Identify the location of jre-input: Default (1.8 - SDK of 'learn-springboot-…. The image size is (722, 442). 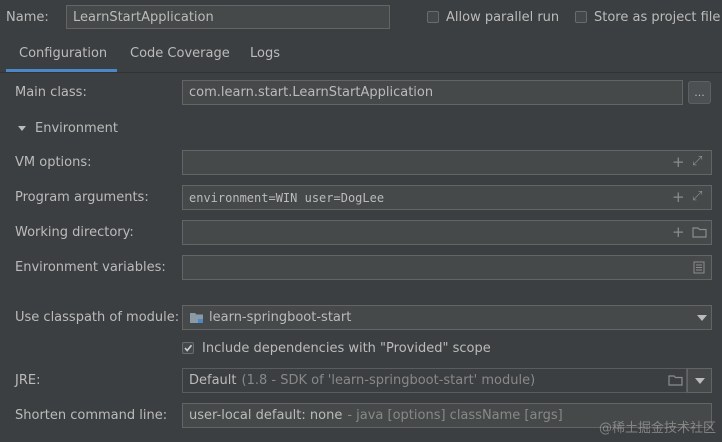
(434, 380).